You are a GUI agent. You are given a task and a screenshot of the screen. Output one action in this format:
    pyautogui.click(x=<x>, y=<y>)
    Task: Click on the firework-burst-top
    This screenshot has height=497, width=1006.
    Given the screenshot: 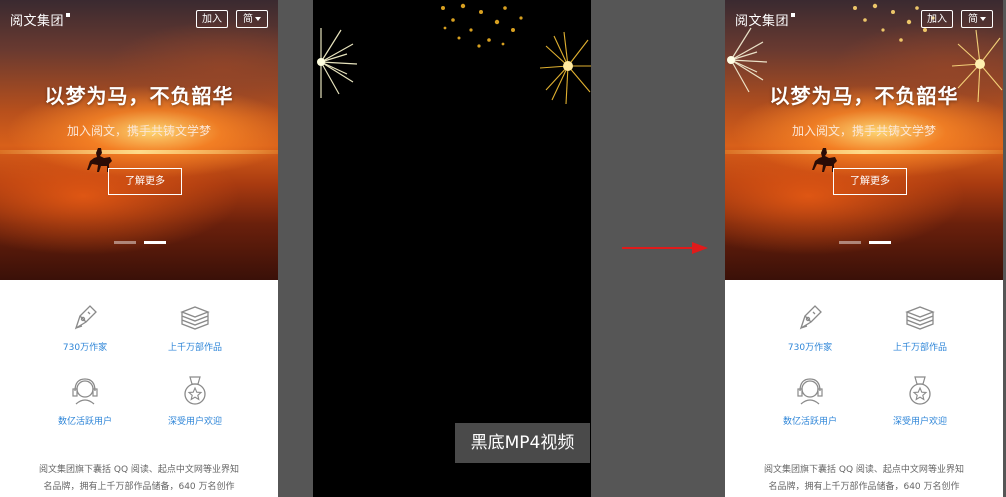 What is the action you would take?
    pyautogui.click(x=482, y=25)
    